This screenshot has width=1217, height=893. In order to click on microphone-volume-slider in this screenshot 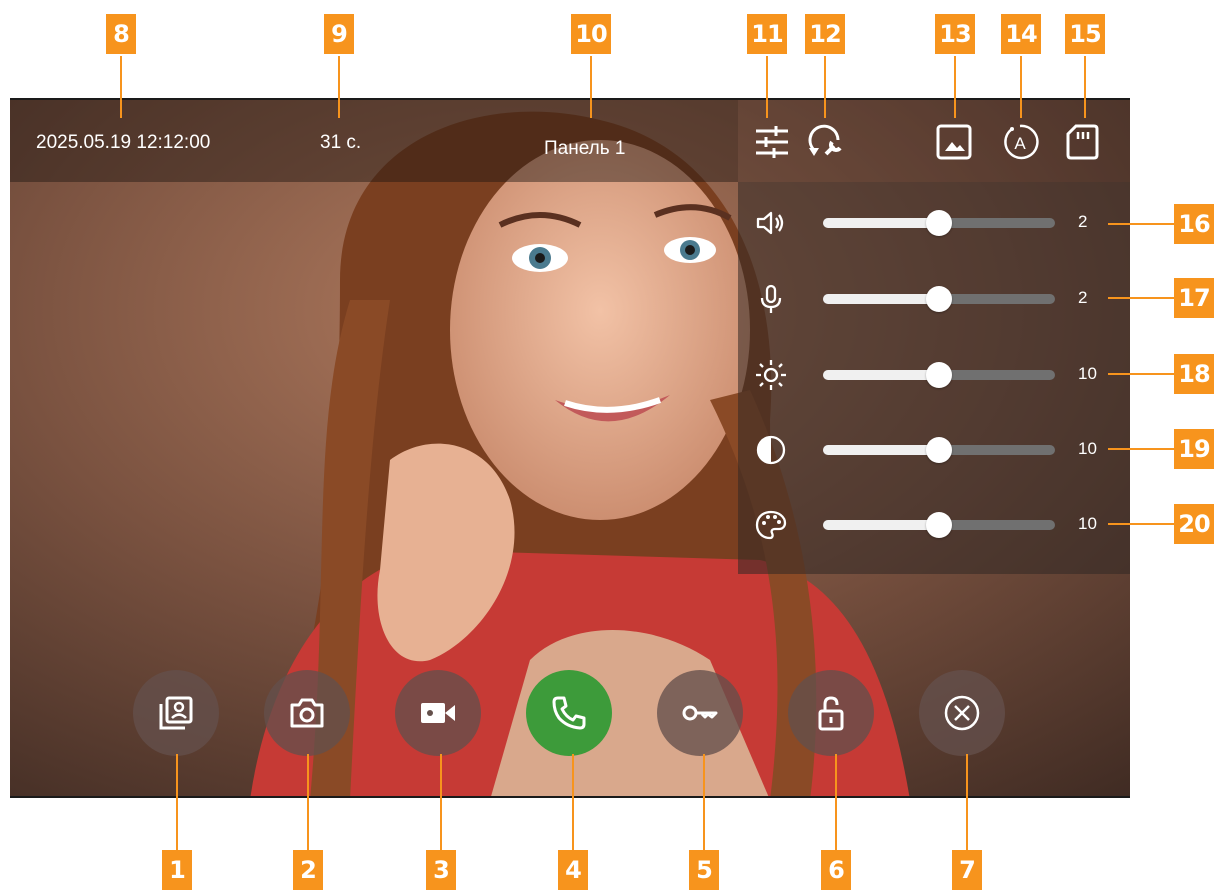, I will do `click(939, 299)`.